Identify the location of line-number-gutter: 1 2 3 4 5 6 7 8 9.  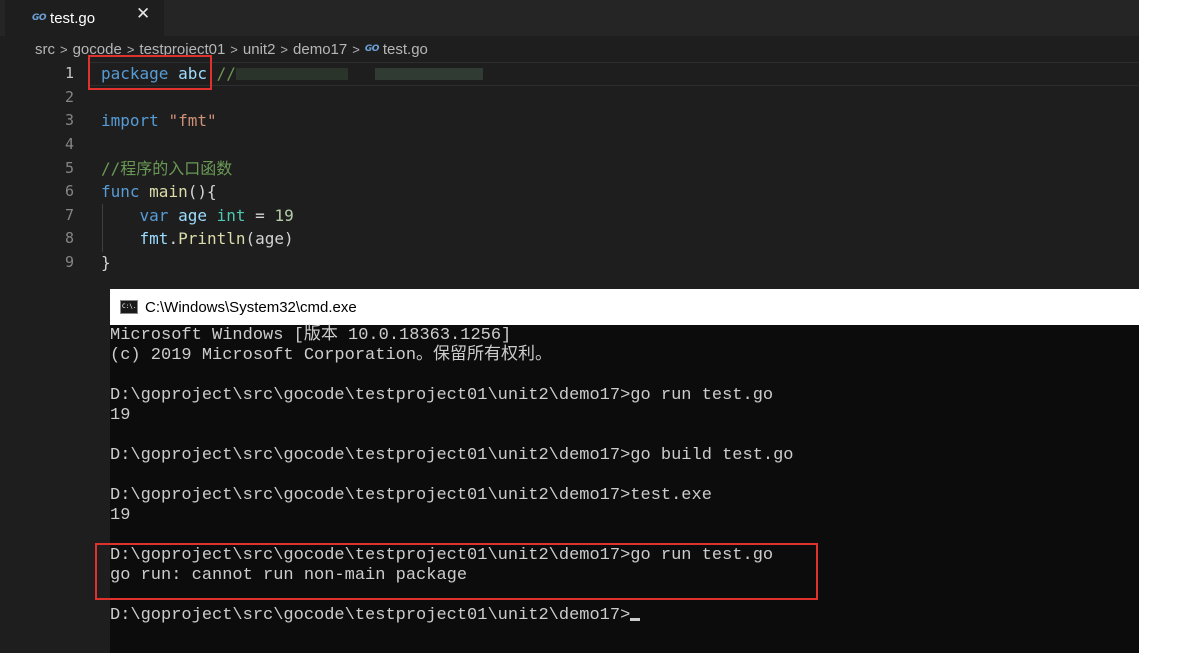
(37, 168).